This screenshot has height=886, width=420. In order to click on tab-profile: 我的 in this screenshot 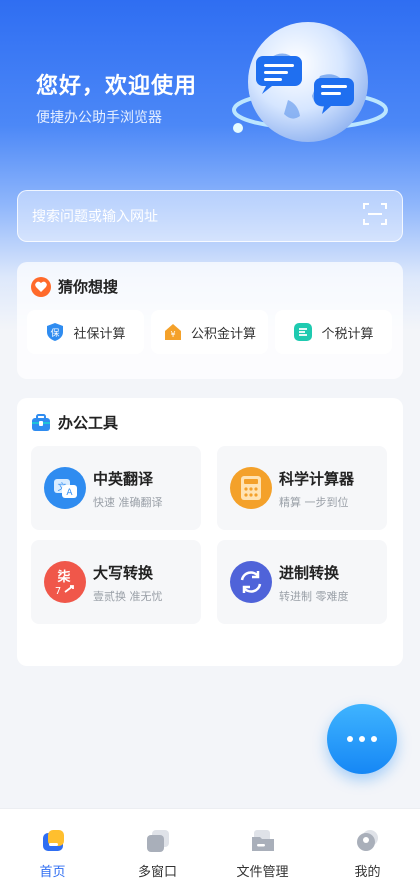, I will do `click(367, 847)`.